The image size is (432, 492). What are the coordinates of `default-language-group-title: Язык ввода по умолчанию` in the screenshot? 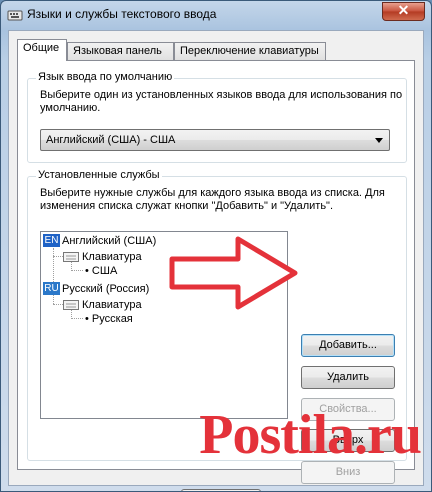 It's located at (105, 77).